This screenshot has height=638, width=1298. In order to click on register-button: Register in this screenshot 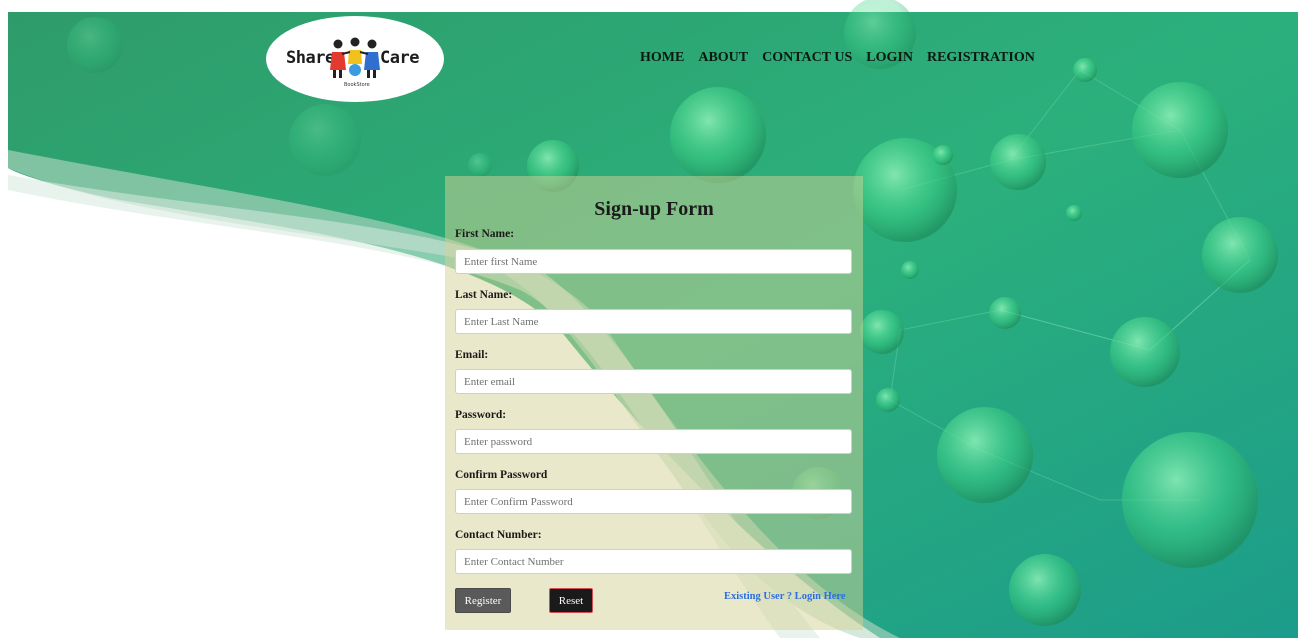, I will do `click(483, 600)`.